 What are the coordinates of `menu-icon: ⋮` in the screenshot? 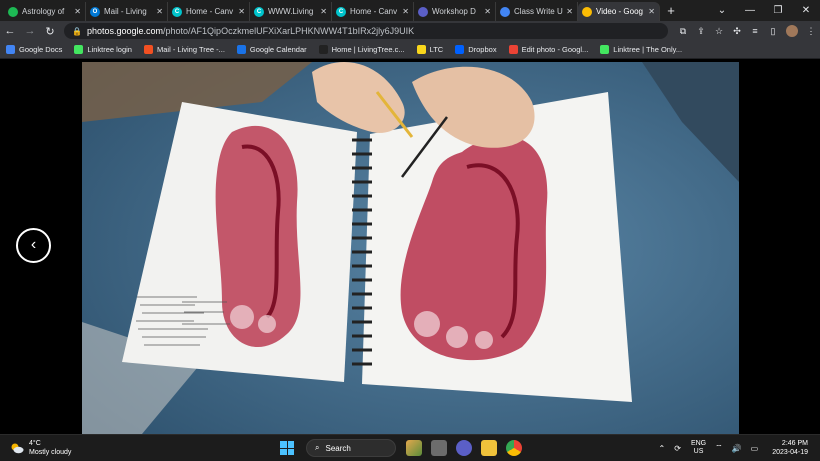 It's located at (811, 31).